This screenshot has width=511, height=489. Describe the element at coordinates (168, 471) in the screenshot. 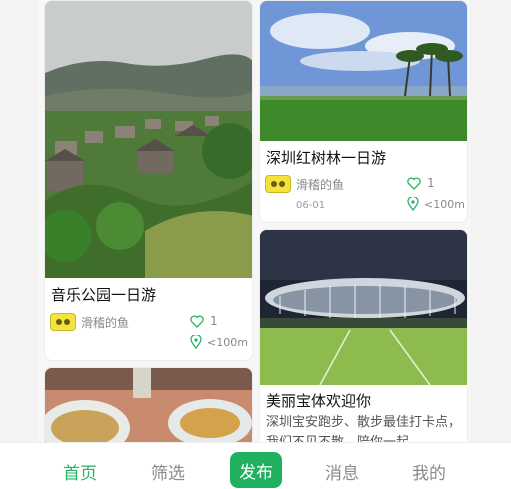

I see `tab-filter: 筛选` at that location.